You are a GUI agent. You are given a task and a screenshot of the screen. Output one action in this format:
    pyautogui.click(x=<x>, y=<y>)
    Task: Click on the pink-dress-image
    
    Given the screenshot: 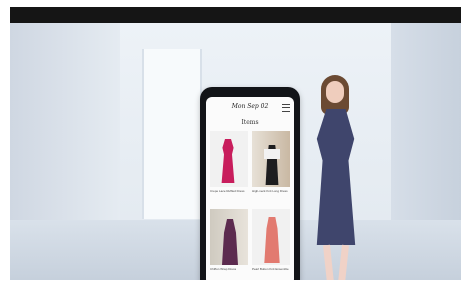 What is the action you would take?
    pyautogui.click(x=228, y=161)
    